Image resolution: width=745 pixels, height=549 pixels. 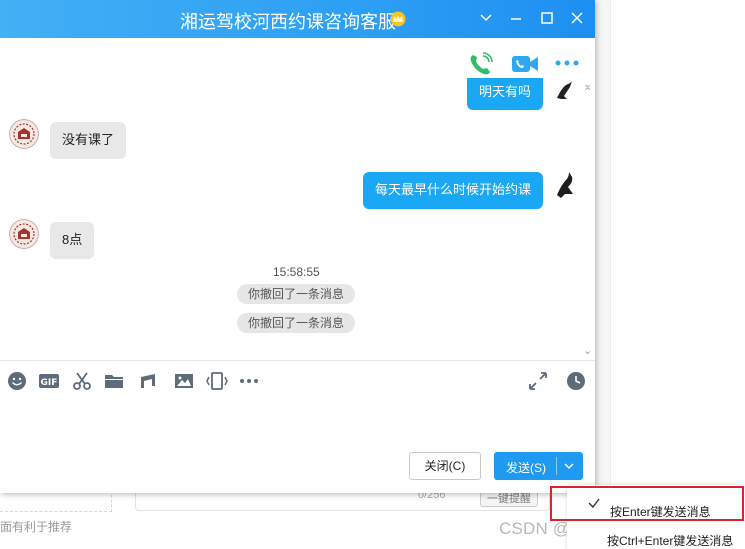 I want to click on chevron-down-icon, so click(x=486, y=18).